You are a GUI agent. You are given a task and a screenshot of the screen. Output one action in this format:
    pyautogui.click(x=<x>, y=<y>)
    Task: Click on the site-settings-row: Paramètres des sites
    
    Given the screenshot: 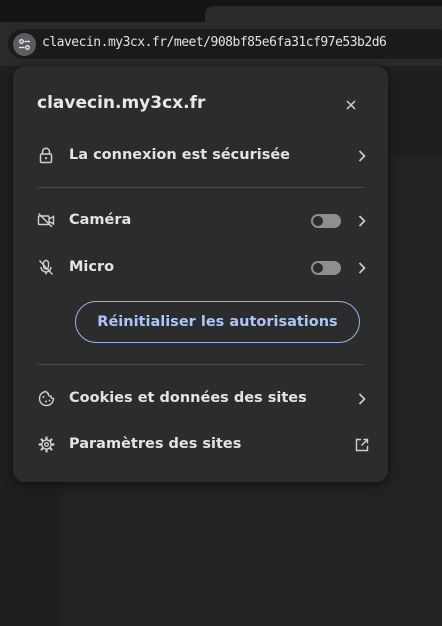 What is the action you would take?
    pyautogui.click(x=201, y=445)
    